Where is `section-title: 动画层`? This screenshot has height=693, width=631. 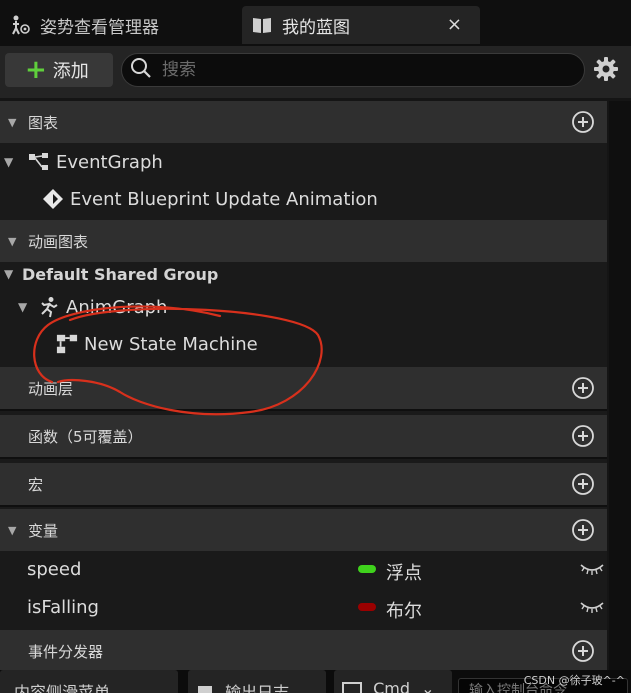 section-title: 动画层 is located at coordinates (51, 388).